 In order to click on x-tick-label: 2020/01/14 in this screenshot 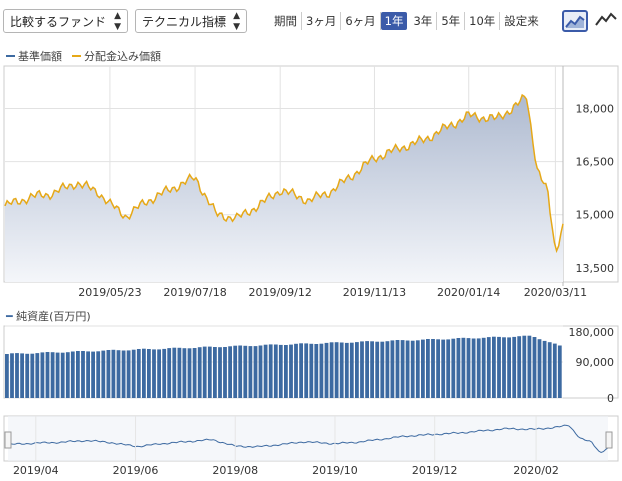, I will do `click(468, 292)`.